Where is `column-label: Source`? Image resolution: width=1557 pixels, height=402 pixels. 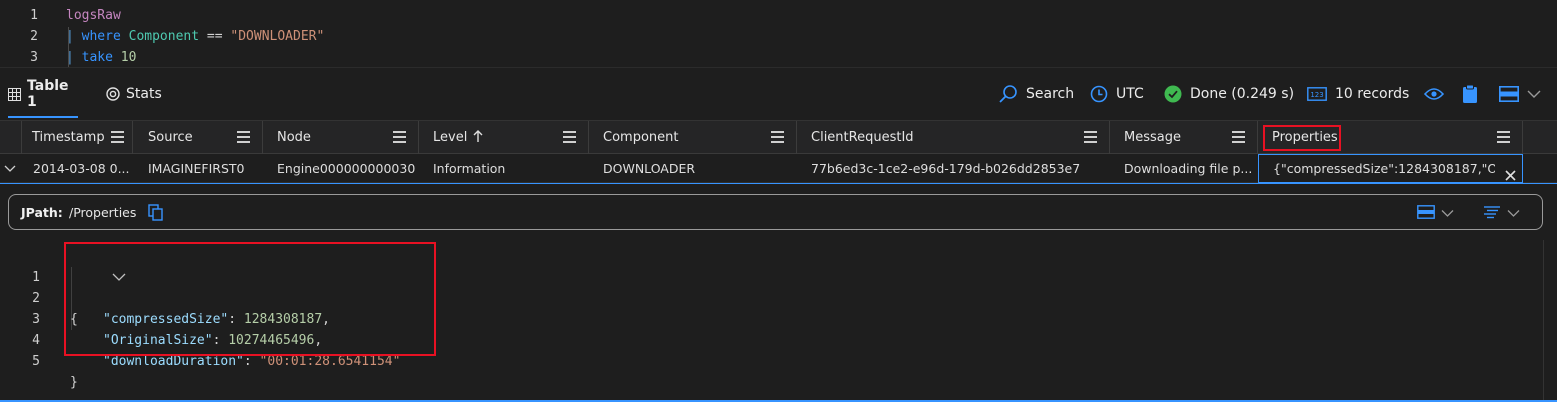 column-label: Source is located at coordinates (170, 137).